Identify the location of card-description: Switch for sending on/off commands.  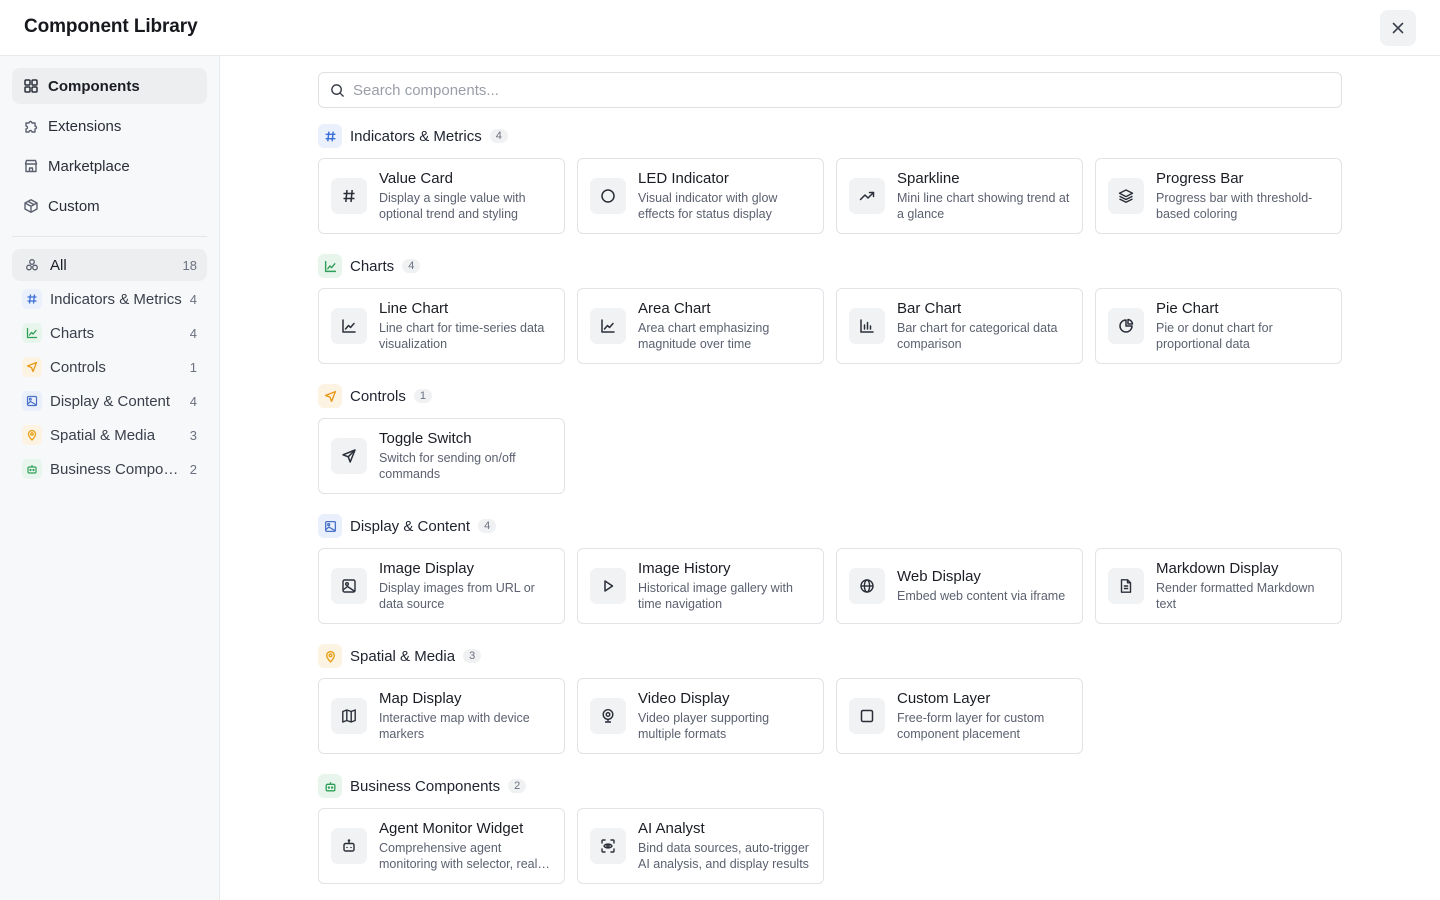
(447, 466).